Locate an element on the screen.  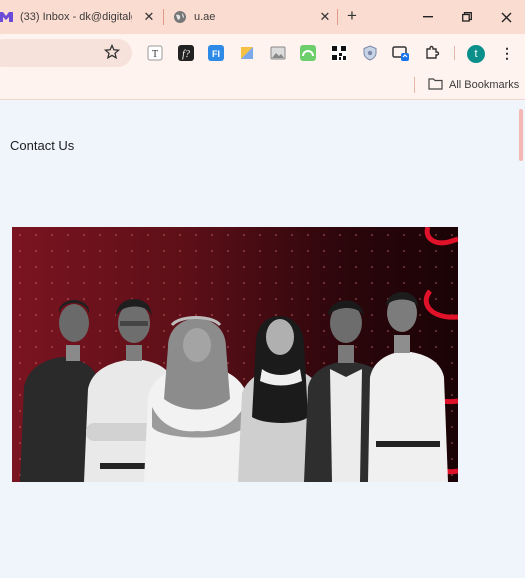
page-title: Contact Us is located at coordinates (42, 145).